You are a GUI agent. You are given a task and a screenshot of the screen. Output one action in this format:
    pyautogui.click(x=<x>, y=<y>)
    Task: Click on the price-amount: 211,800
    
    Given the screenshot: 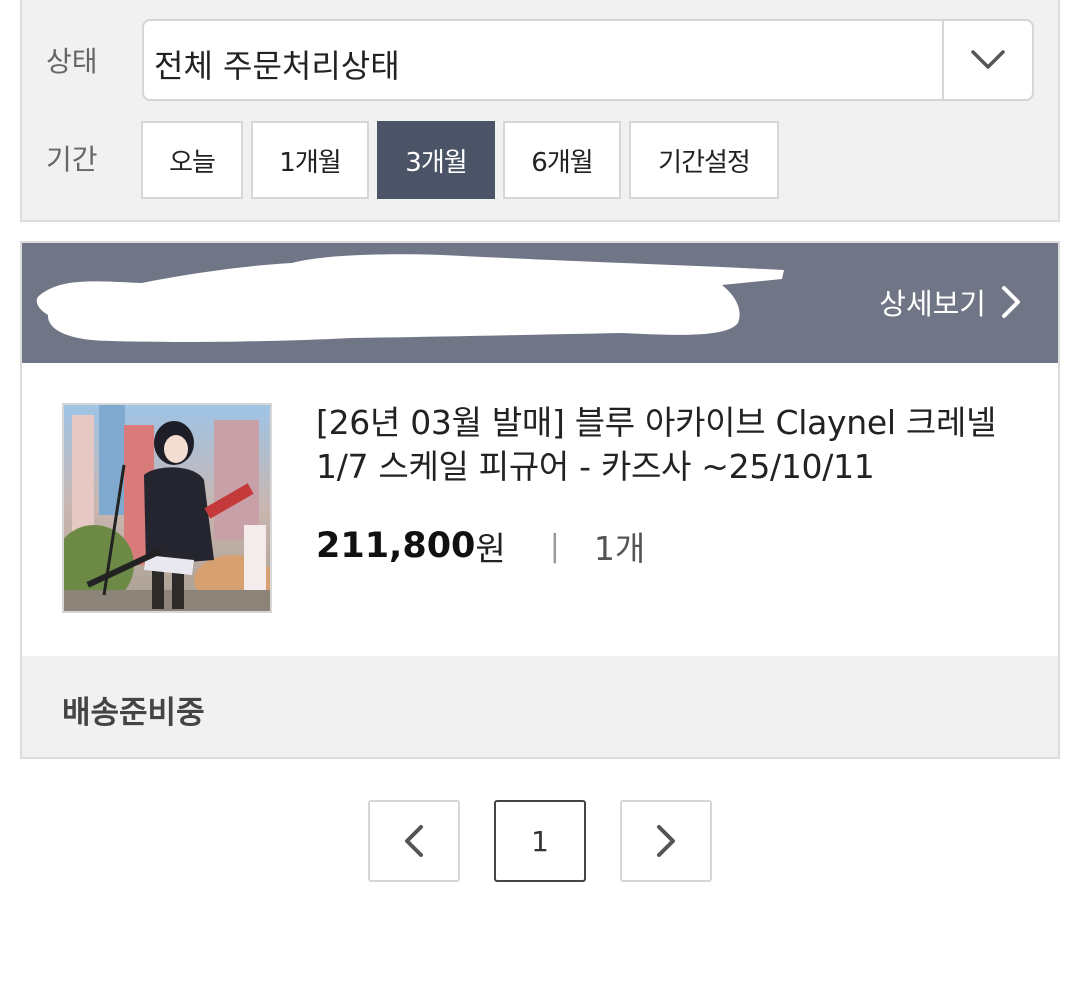 What is the action you would take?
    pyautogui.click(x=396, y=546)
    